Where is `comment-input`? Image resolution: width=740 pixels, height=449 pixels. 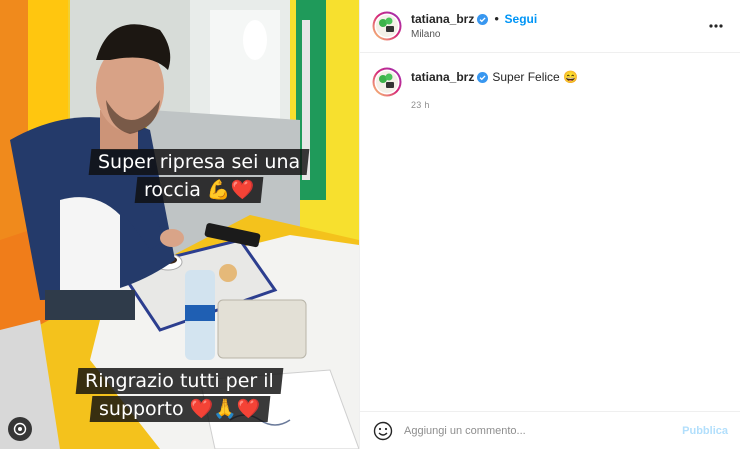 comment-input is located at coordinates (543, 430).